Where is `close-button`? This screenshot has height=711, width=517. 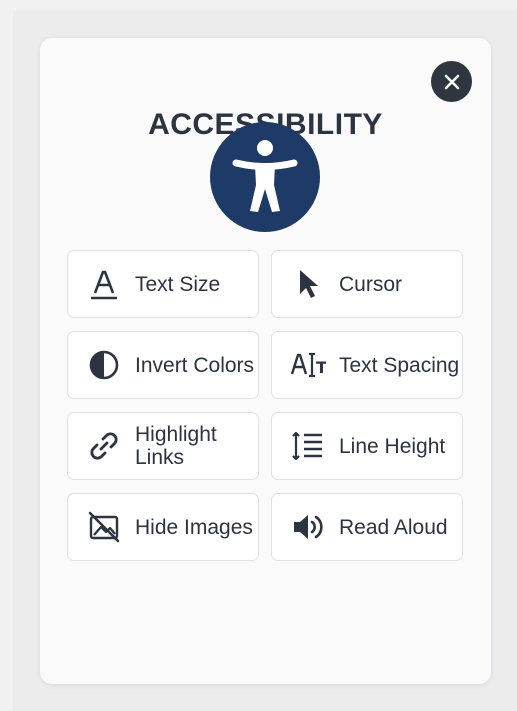
close-button is located at coordinates (451, 81).